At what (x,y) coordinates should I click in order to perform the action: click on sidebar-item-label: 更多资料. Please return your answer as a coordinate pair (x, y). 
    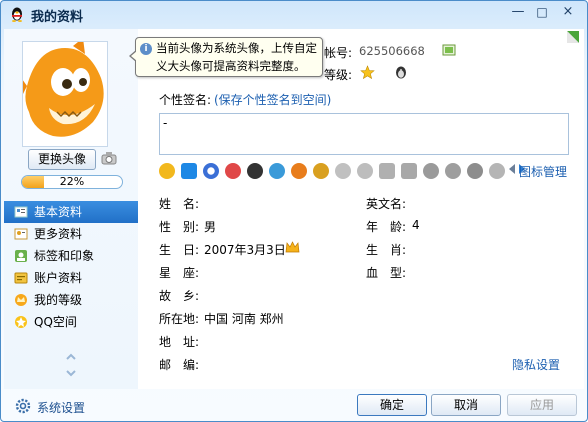
    Looking at the image, I should click on (58, 234).